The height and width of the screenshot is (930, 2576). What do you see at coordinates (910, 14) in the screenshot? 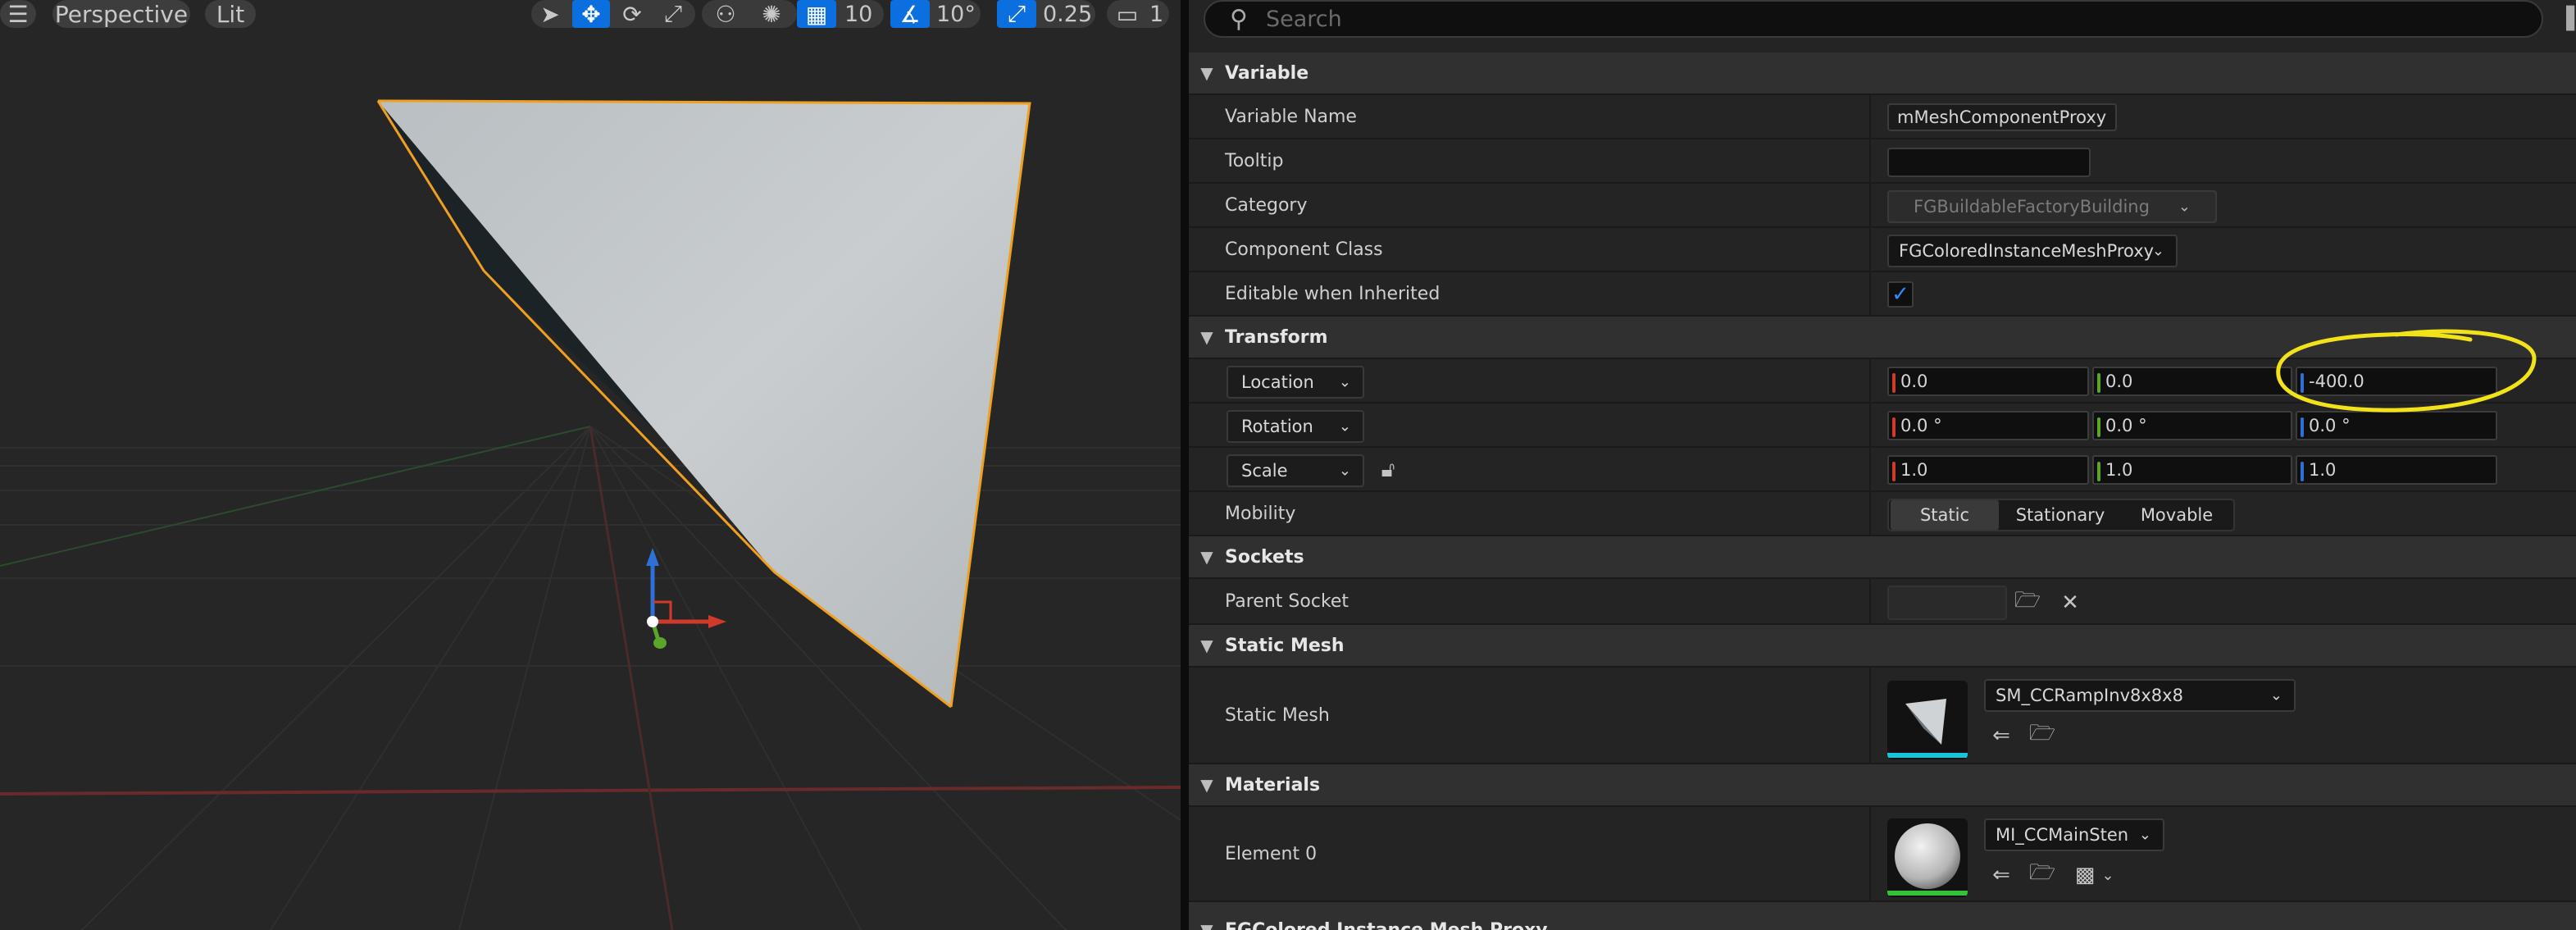
I see `angle-snap-icon: ∡` at bounding box center [910, 14].